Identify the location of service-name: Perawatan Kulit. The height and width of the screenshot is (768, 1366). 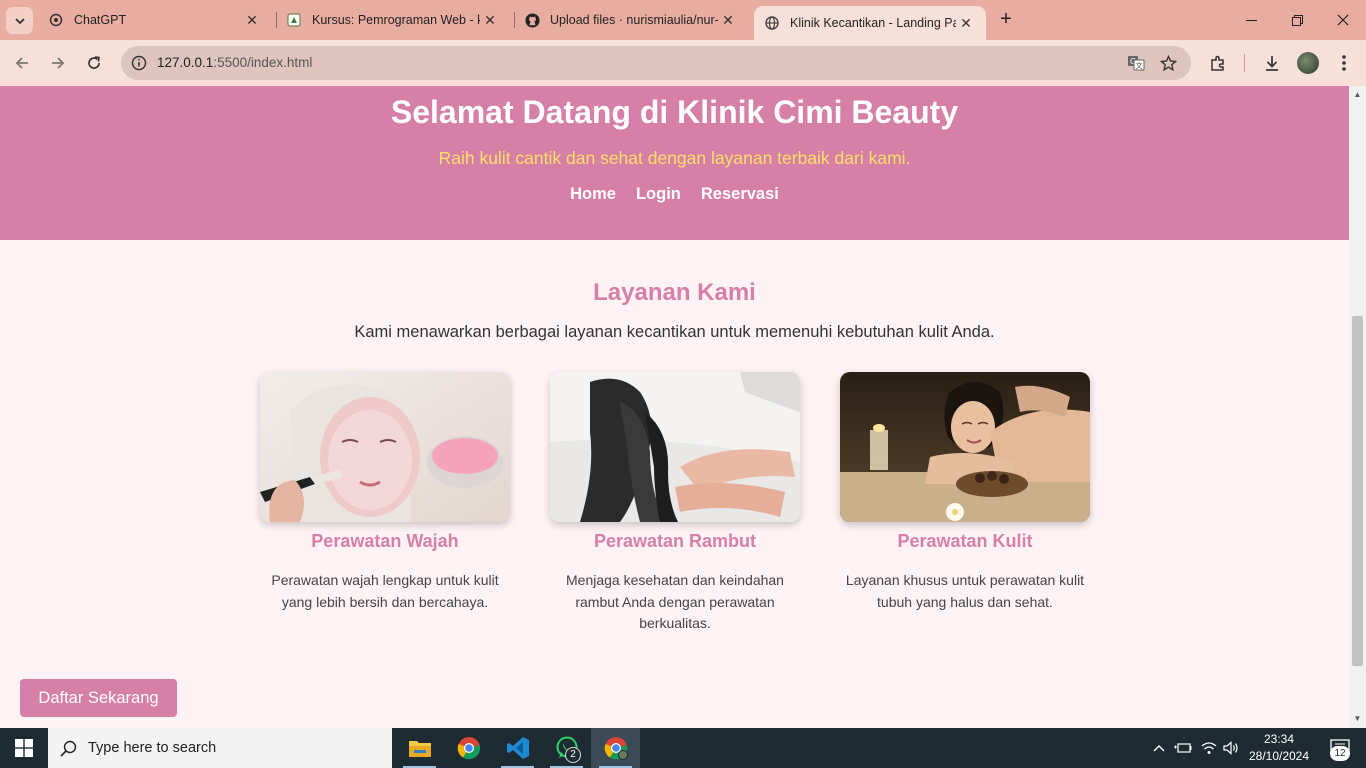
(965, 541).